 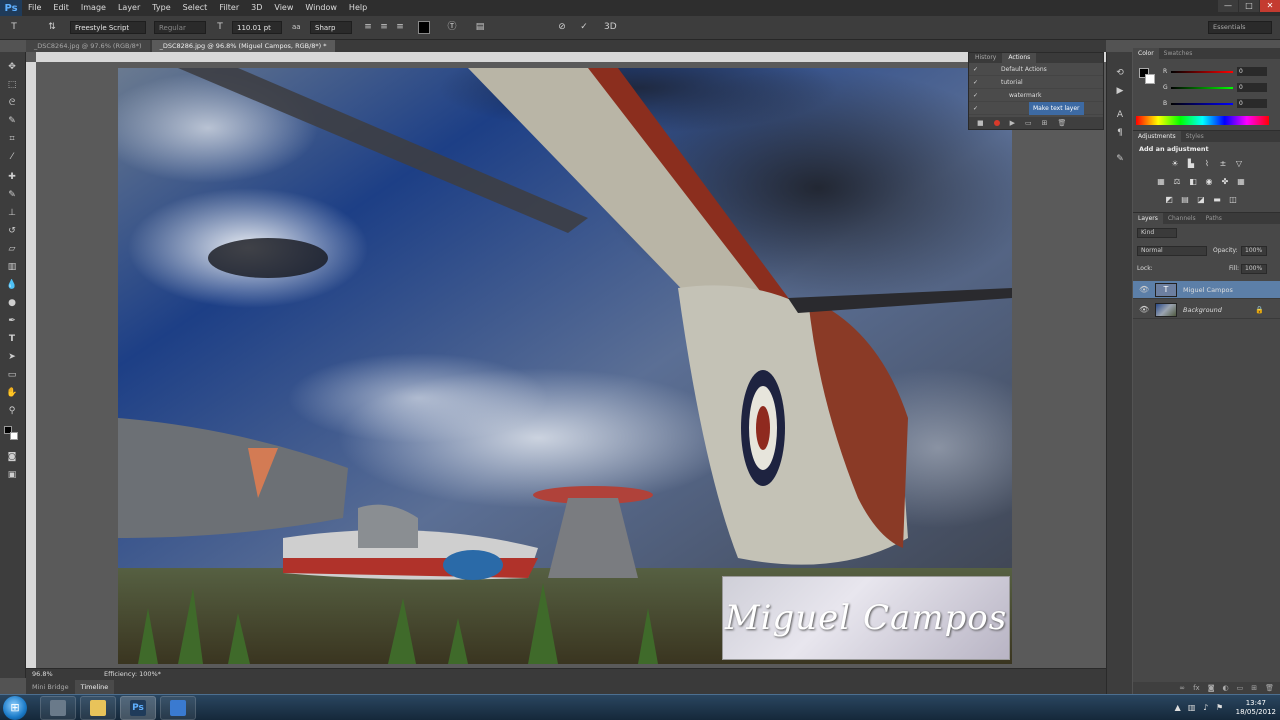 What do you see at coordinates (161, 8) in the screenshot?
I see `menu-type: Type` at bounding box center [161, 8].